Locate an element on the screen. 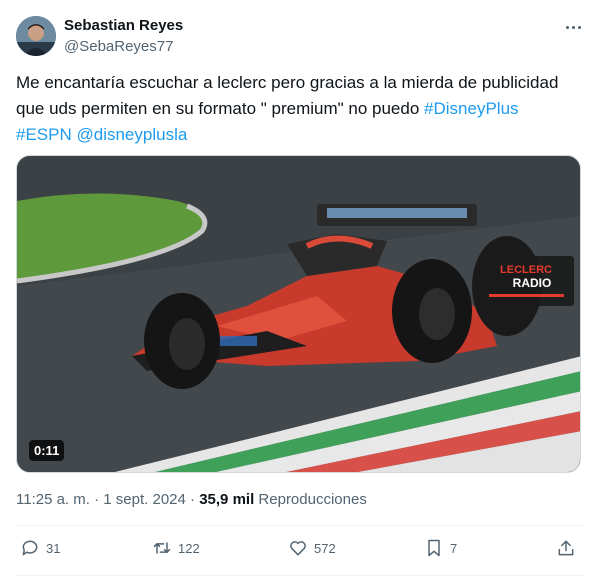  author-name: Sebastian Reyes is located at coordinates (123, 25).